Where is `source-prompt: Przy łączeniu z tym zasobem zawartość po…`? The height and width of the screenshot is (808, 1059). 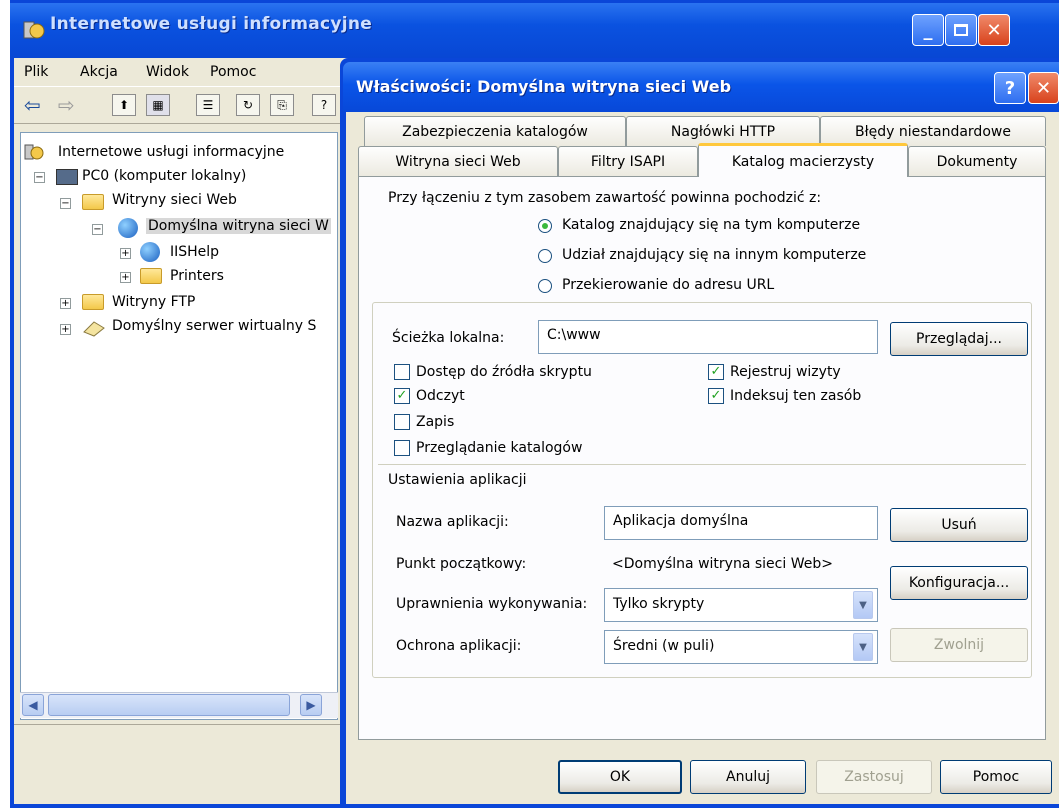
source-prompt: Przy łączeniu z tym zasobem zawartość po… is located at coordinates (605, 198).